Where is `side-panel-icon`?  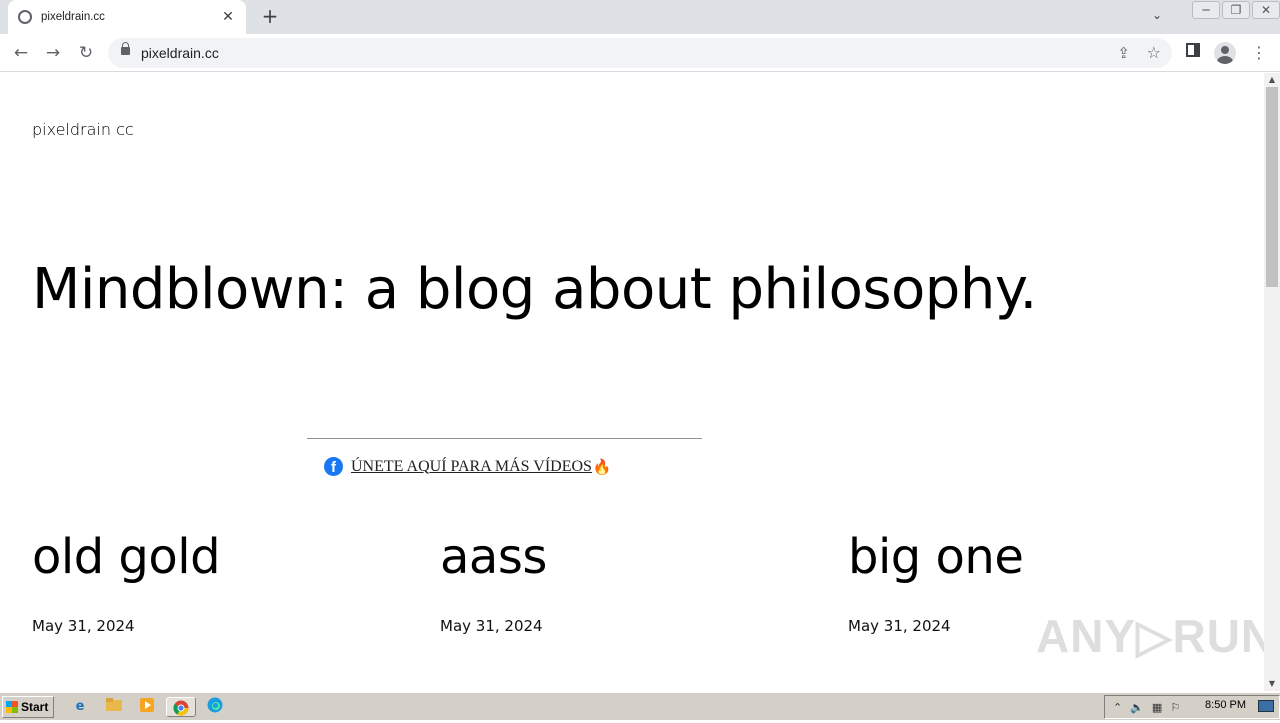
side-panel-icon is located at coordinates (1193, 53).